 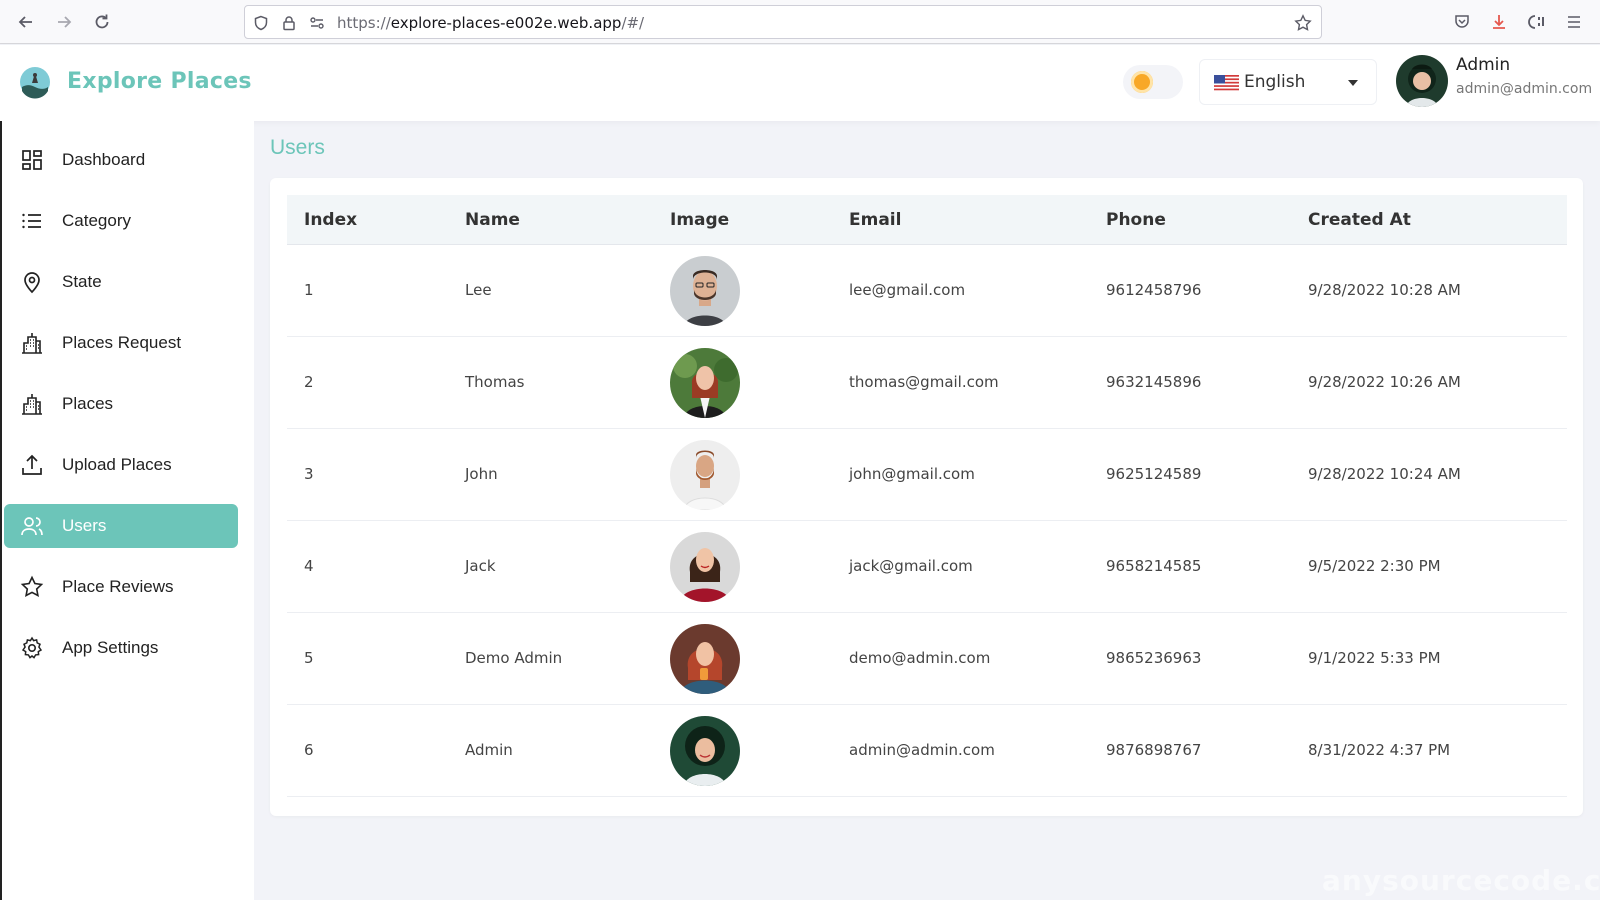 What do you see at coordinates (1374, 566) in the screenshot?
I see `cell-created-at: 9/5/2022 2:30 PM` at bounding box center [1374, 566].